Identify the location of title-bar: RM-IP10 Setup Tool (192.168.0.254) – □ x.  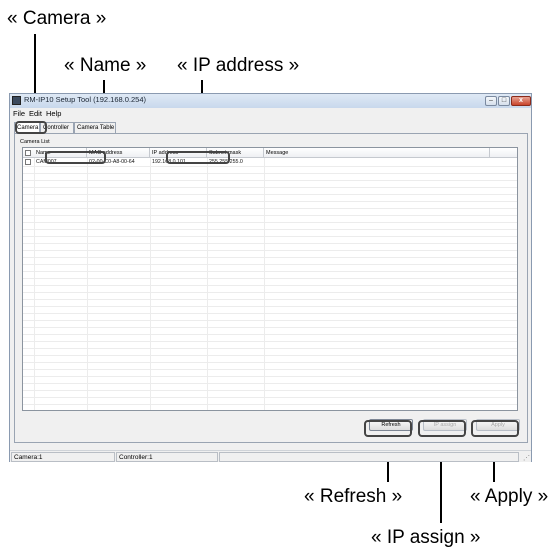
(270, 101).